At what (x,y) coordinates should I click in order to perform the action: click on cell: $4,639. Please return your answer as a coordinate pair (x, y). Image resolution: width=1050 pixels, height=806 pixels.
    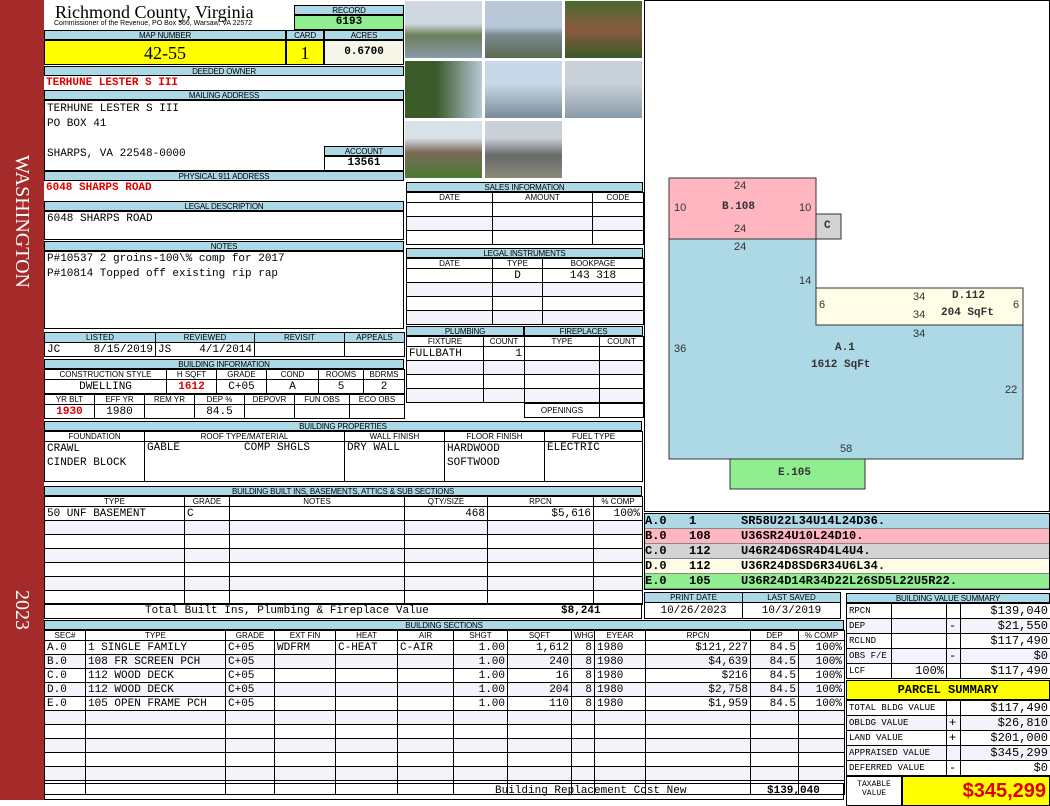
    Looking at the image, I should click on (698, 662).